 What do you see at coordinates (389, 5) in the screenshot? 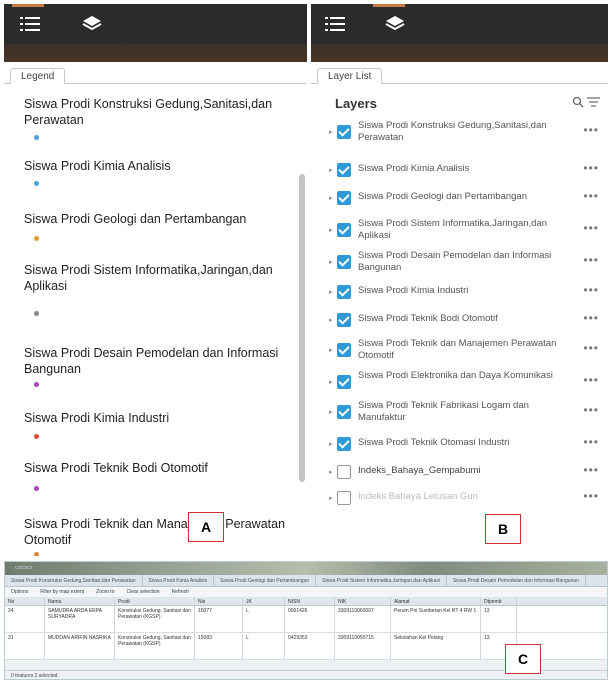
I see `active-accent` at bounding box center [389, 5].